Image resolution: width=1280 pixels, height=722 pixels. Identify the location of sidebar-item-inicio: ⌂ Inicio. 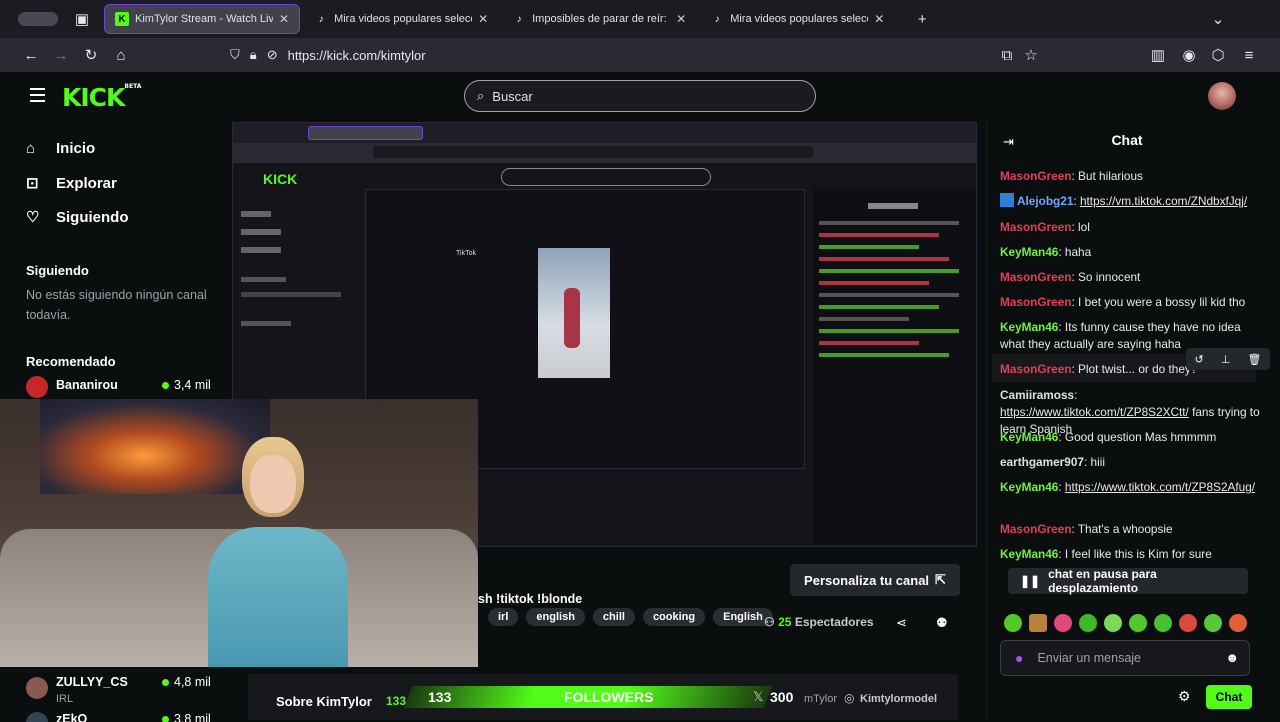
(60, 148).